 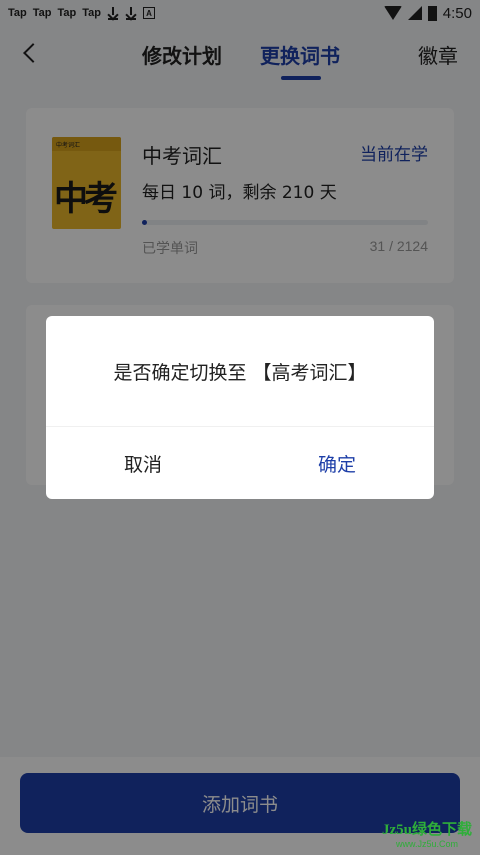 What do you see at coordinates (426, 844) in the screenshot?
I see `watermark-url: www.Jz5u.Com` at bounding box center [426, 844].